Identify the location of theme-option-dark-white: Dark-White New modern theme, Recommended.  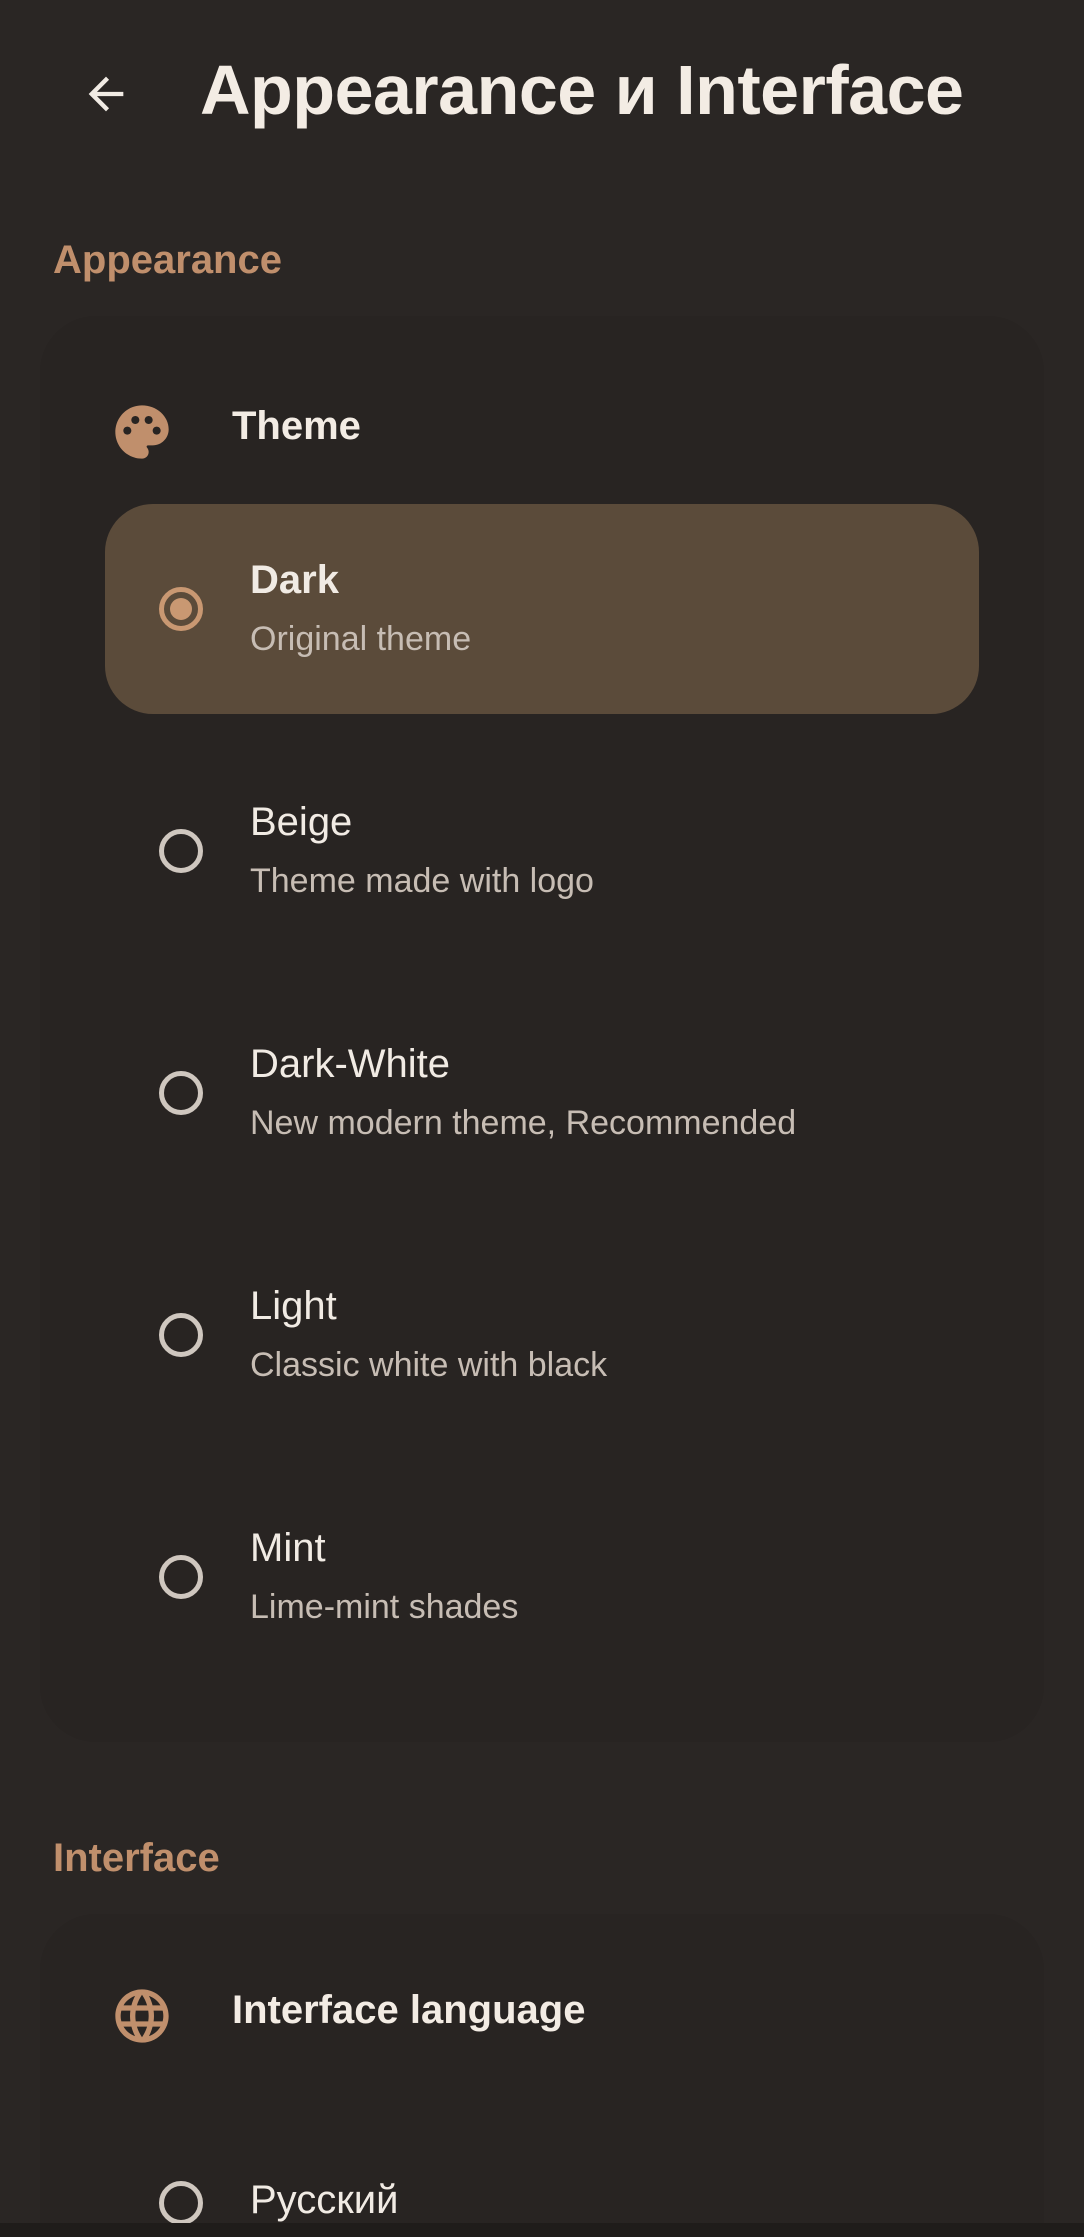
(542, 1093).